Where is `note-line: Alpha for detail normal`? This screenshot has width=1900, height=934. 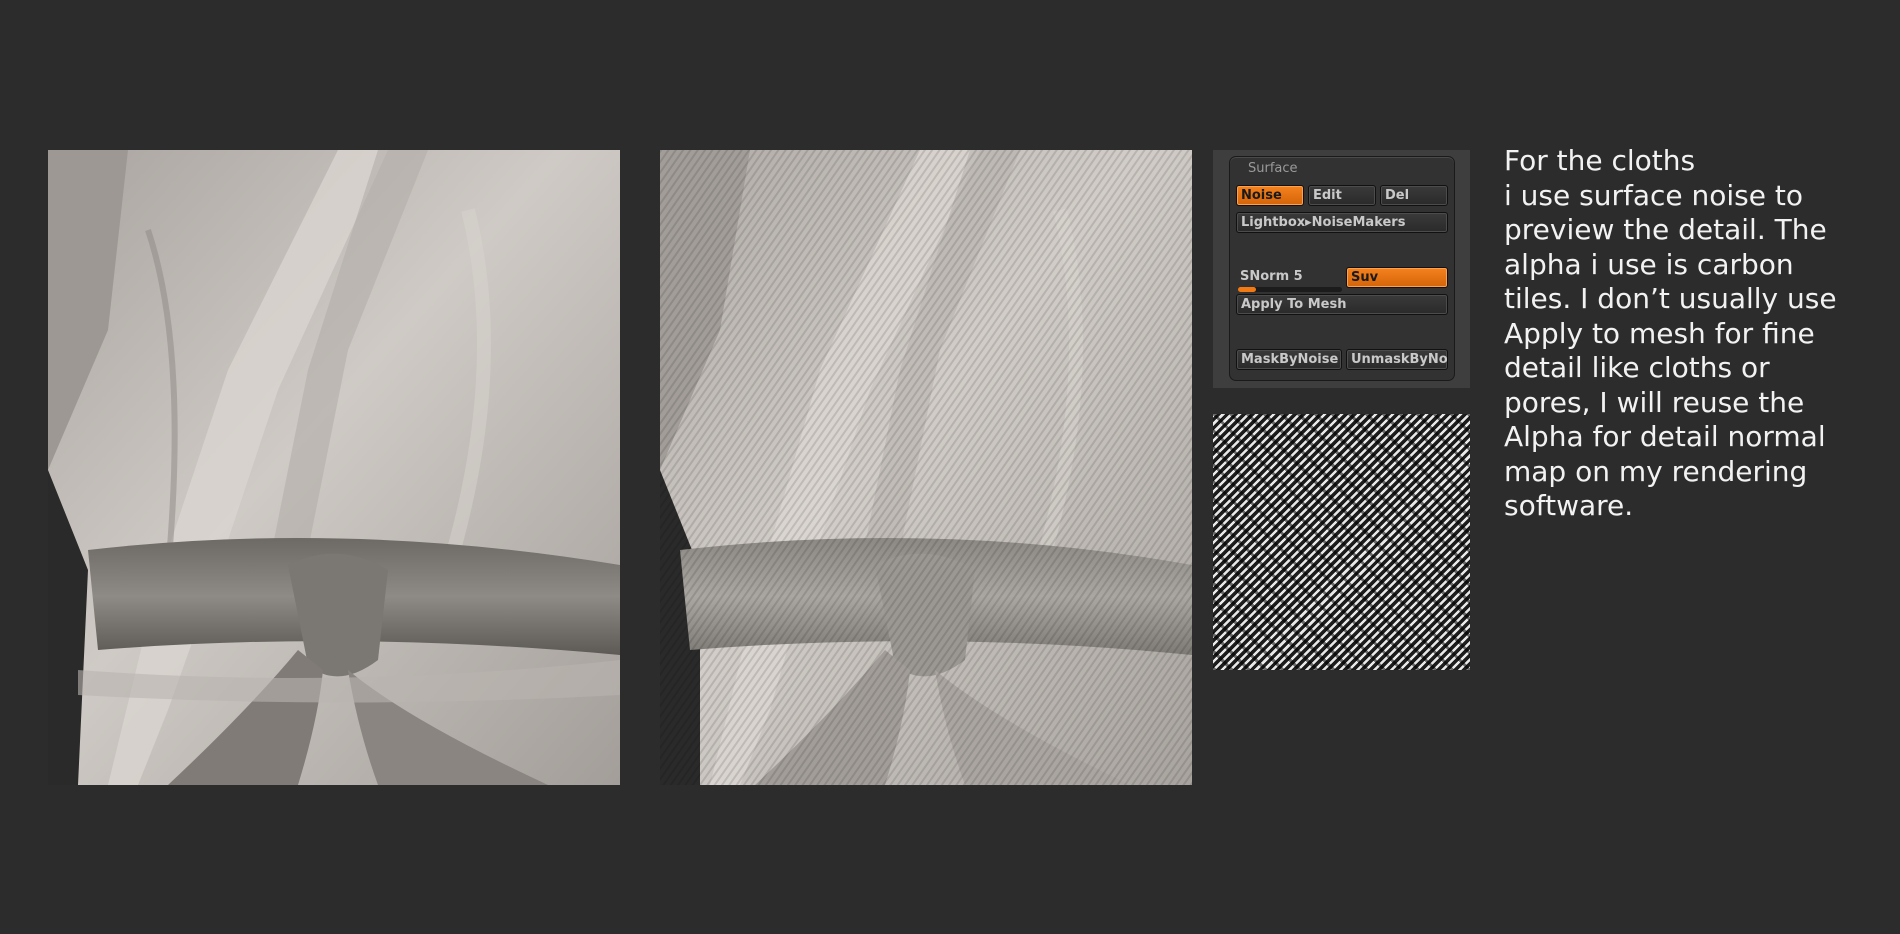
note-line: Alpha for detail normal is located at coordinates (1665, 436).